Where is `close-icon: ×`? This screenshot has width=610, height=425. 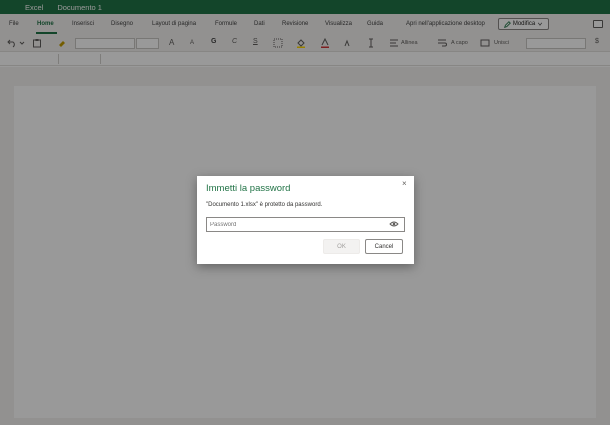
close-icon: × is located at coordinates (404, 183).